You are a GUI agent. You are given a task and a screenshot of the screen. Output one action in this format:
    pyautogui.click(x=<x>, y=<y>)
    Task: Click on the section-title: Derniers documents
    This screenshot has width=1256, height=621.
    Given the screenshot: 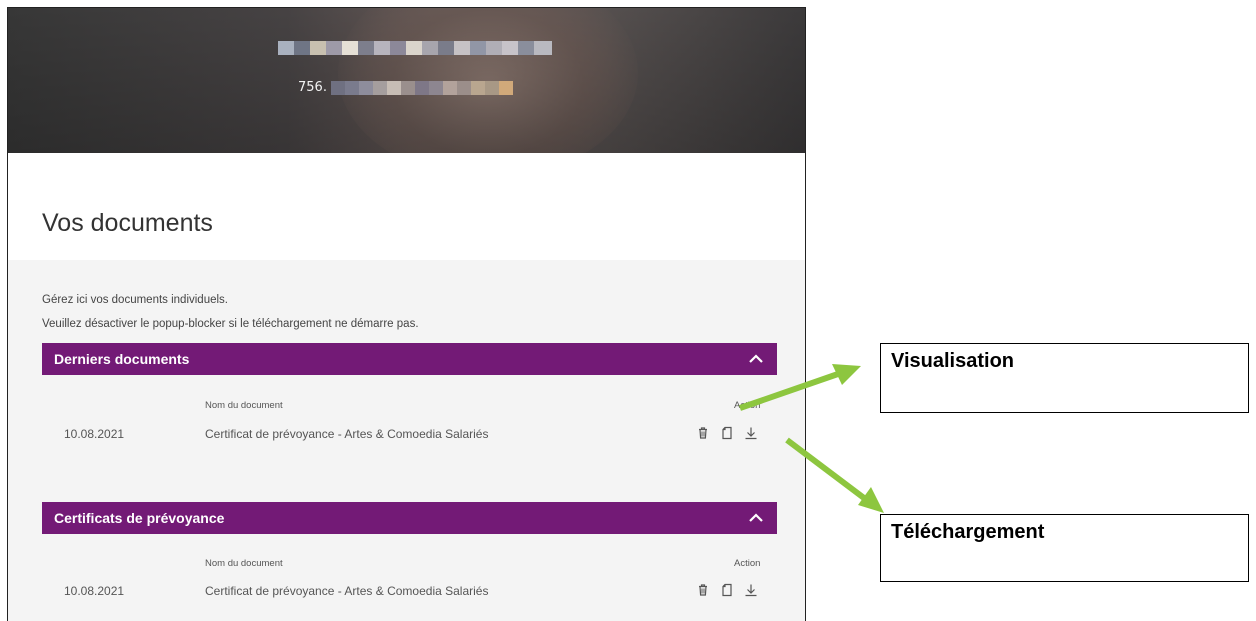 What is the action you would take?
    pyautogui.click(x=122, y=359)
    